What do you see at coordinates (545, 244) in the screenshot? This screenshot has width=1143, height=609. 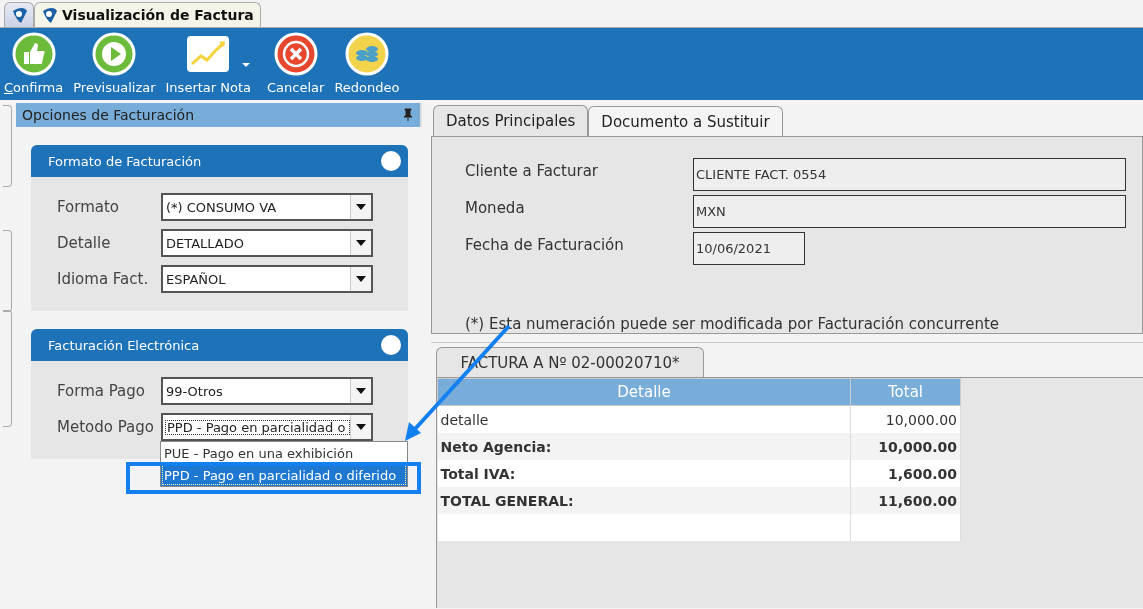 I see `field-label: Fecha de Facturación` at bounding box center [545, 244].